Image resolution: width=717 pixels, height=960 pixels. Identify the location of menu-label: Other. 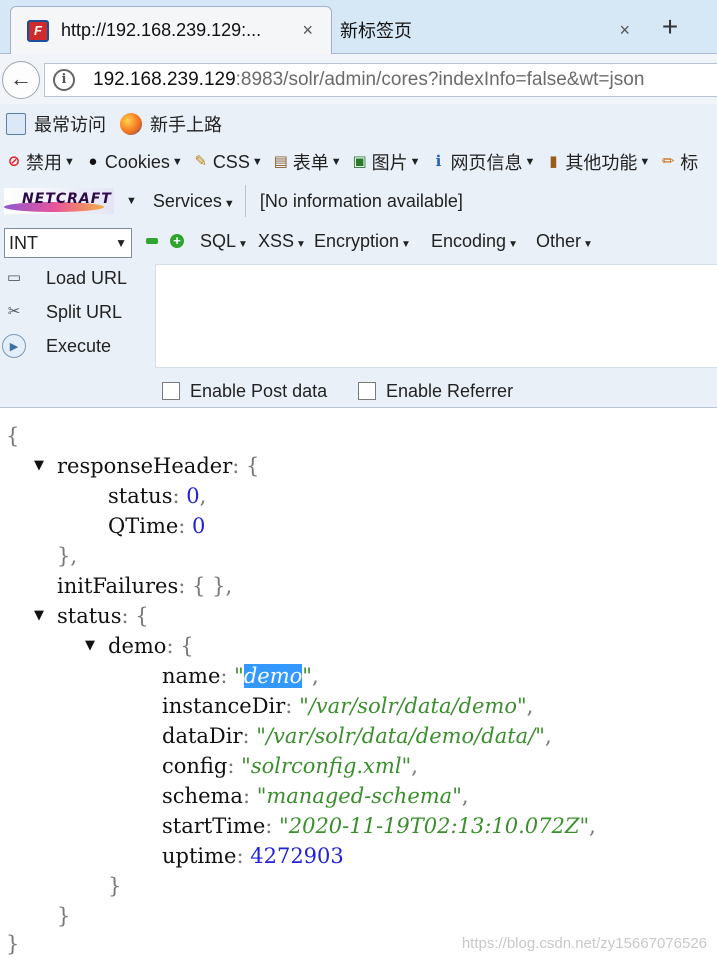
(559, 241).